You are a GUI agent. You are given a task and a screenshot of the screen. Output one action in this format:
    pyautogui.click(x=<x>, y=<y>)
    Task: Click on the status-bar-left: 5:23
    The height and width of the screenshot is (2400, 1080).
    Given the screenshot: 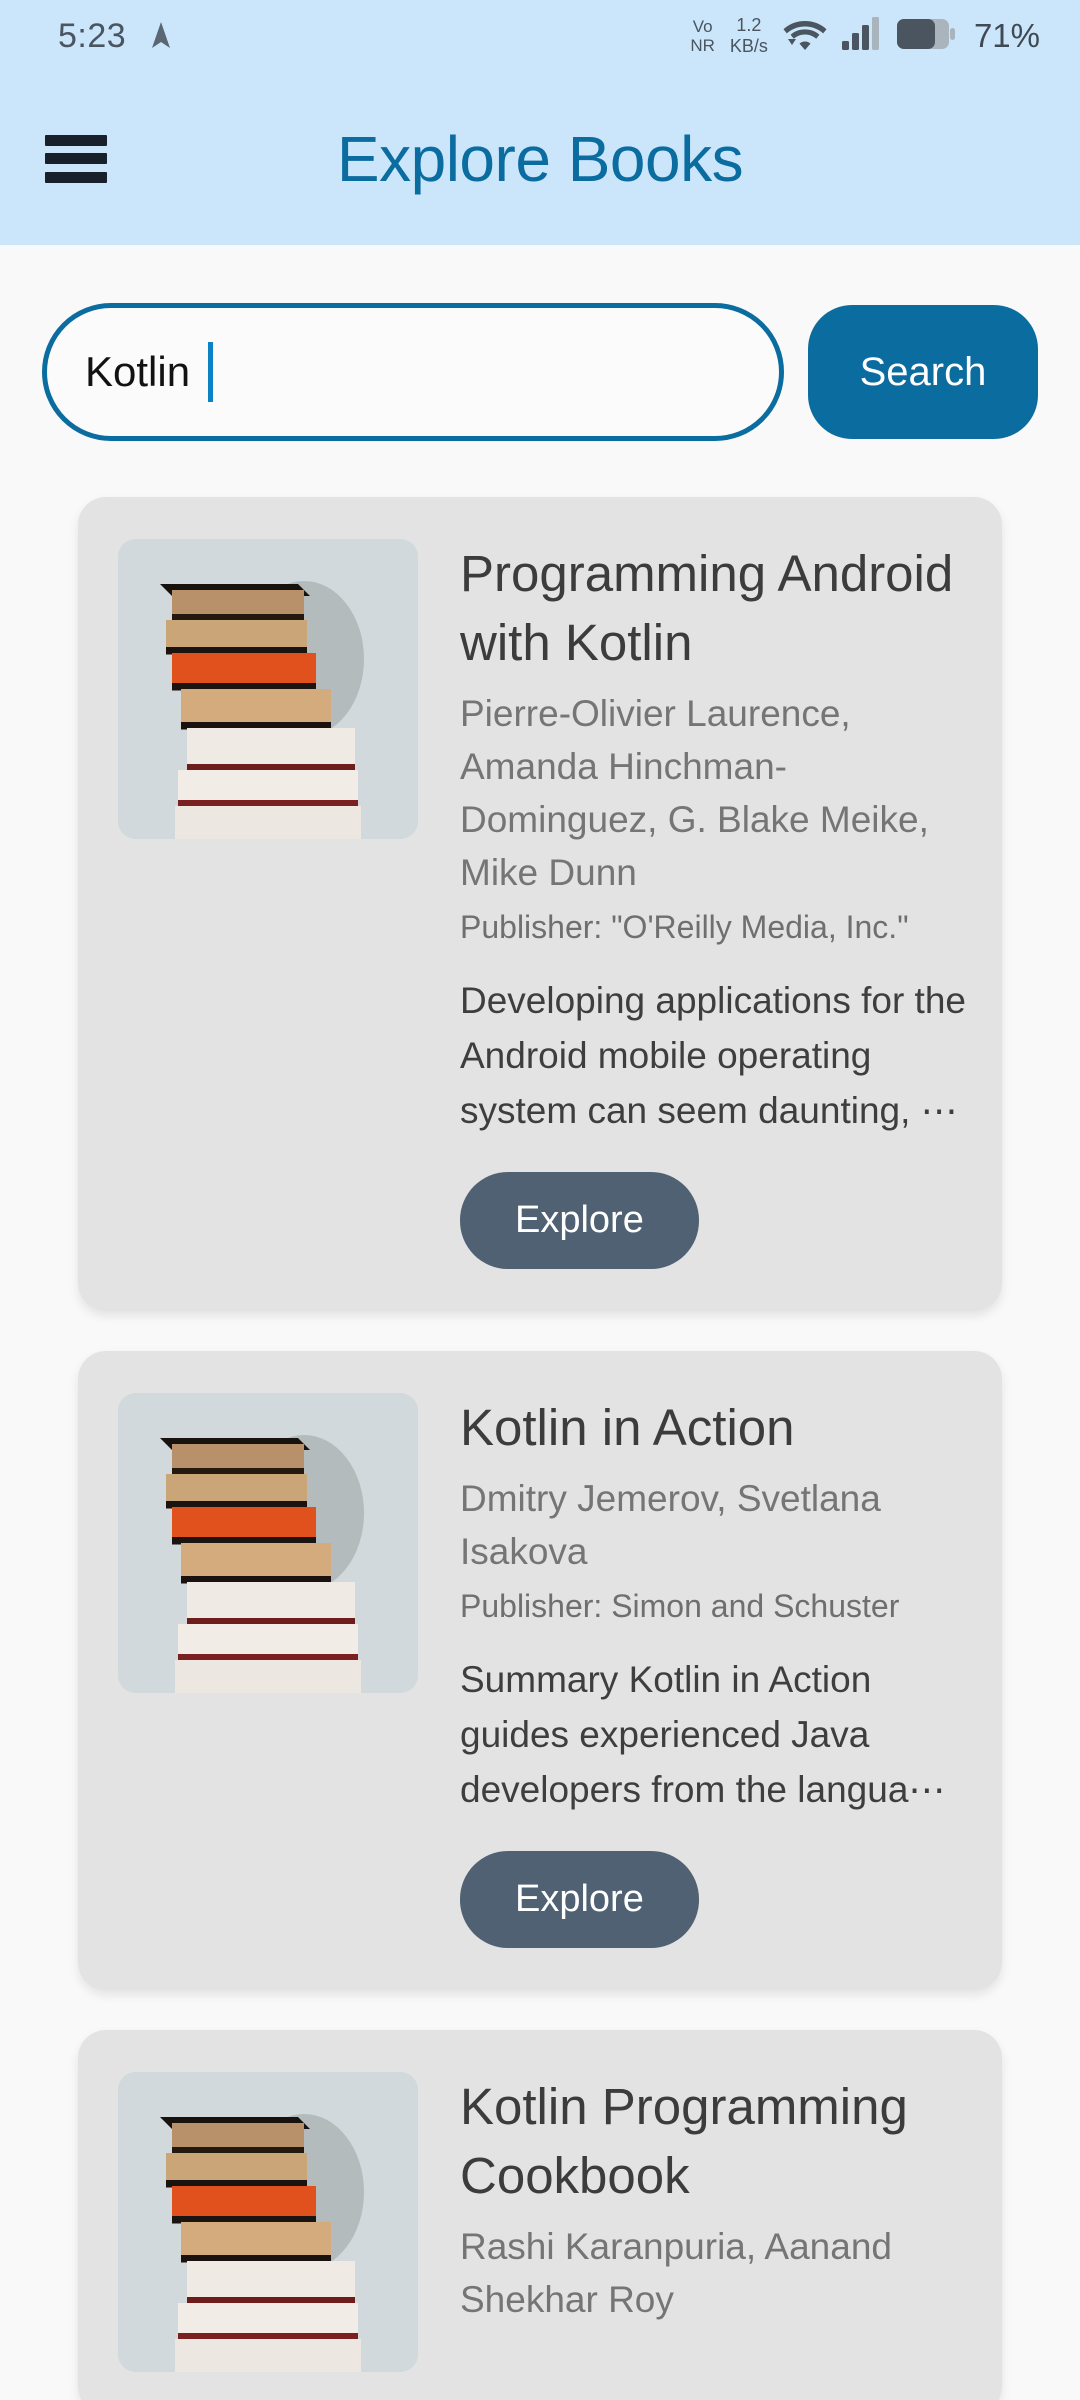 What is the action you would take?
    pyautogui.click(x=116, y=36)
    